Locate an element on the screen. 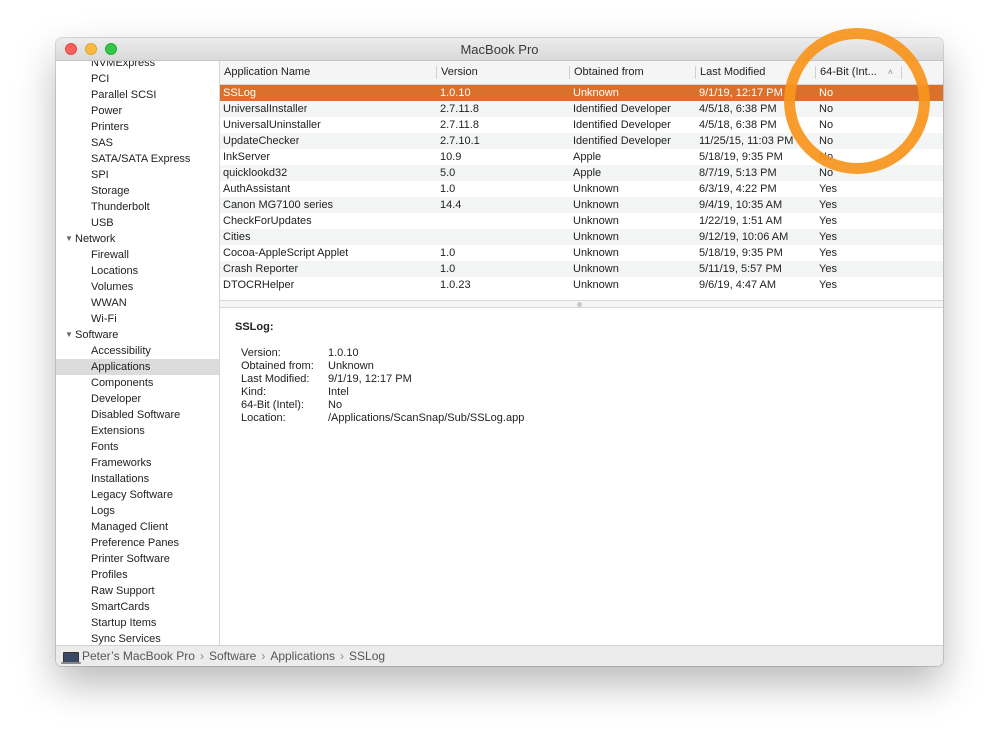 The image size is (999, 740). sidebar-item-developer: Developer is located at coordinates (137, 399).